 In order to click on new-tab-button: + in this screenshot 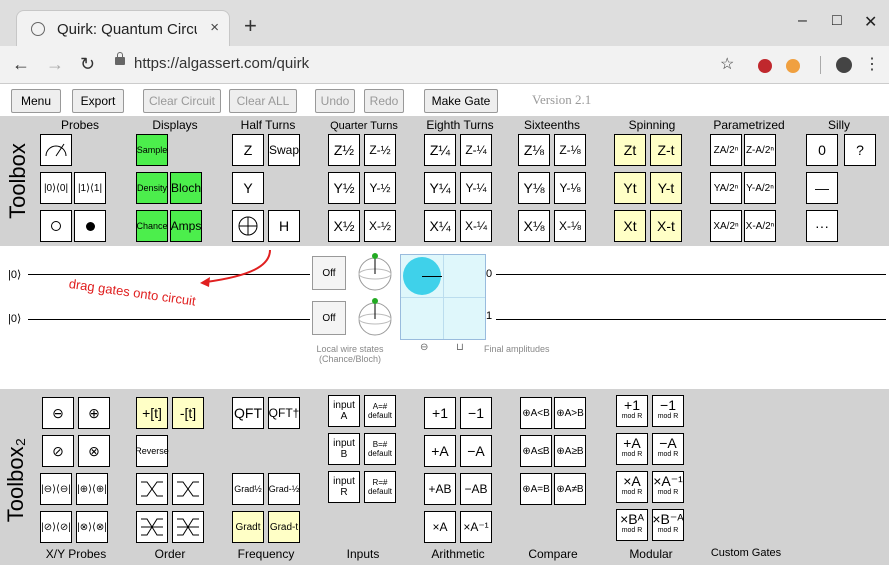, I will do `click(250, 26)`.